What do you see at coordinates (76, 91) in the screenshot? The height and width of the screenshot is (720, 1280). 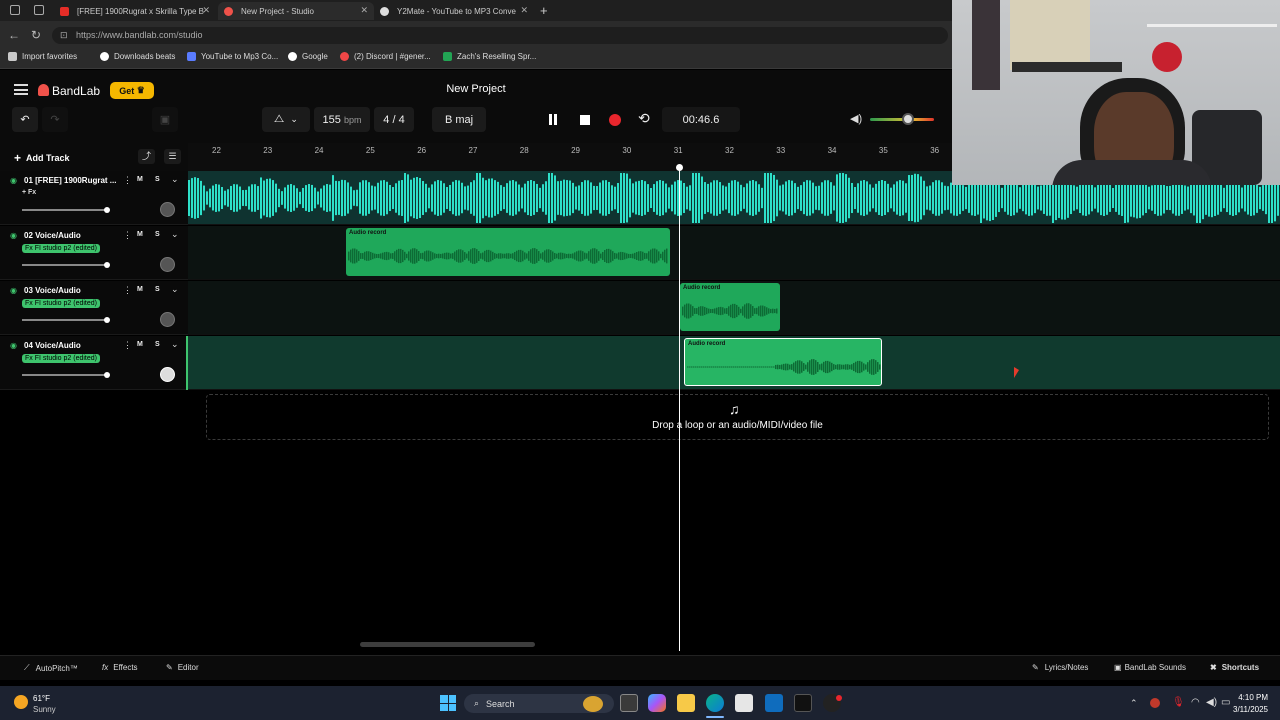 I see `bandlab-logo-text: BandLab` at bounding box center [76, 91].